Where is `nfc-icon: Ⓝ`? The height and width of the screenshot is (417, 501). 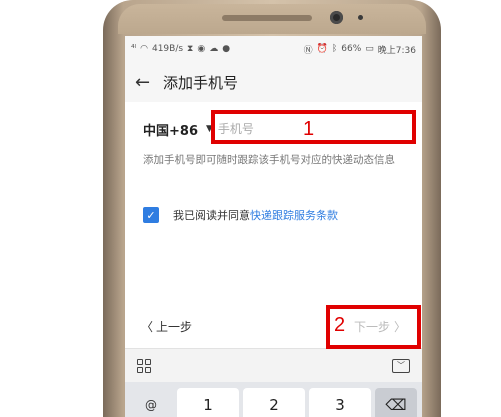 nfc-icon: Ⓝ is located at coordinates (308, 50).